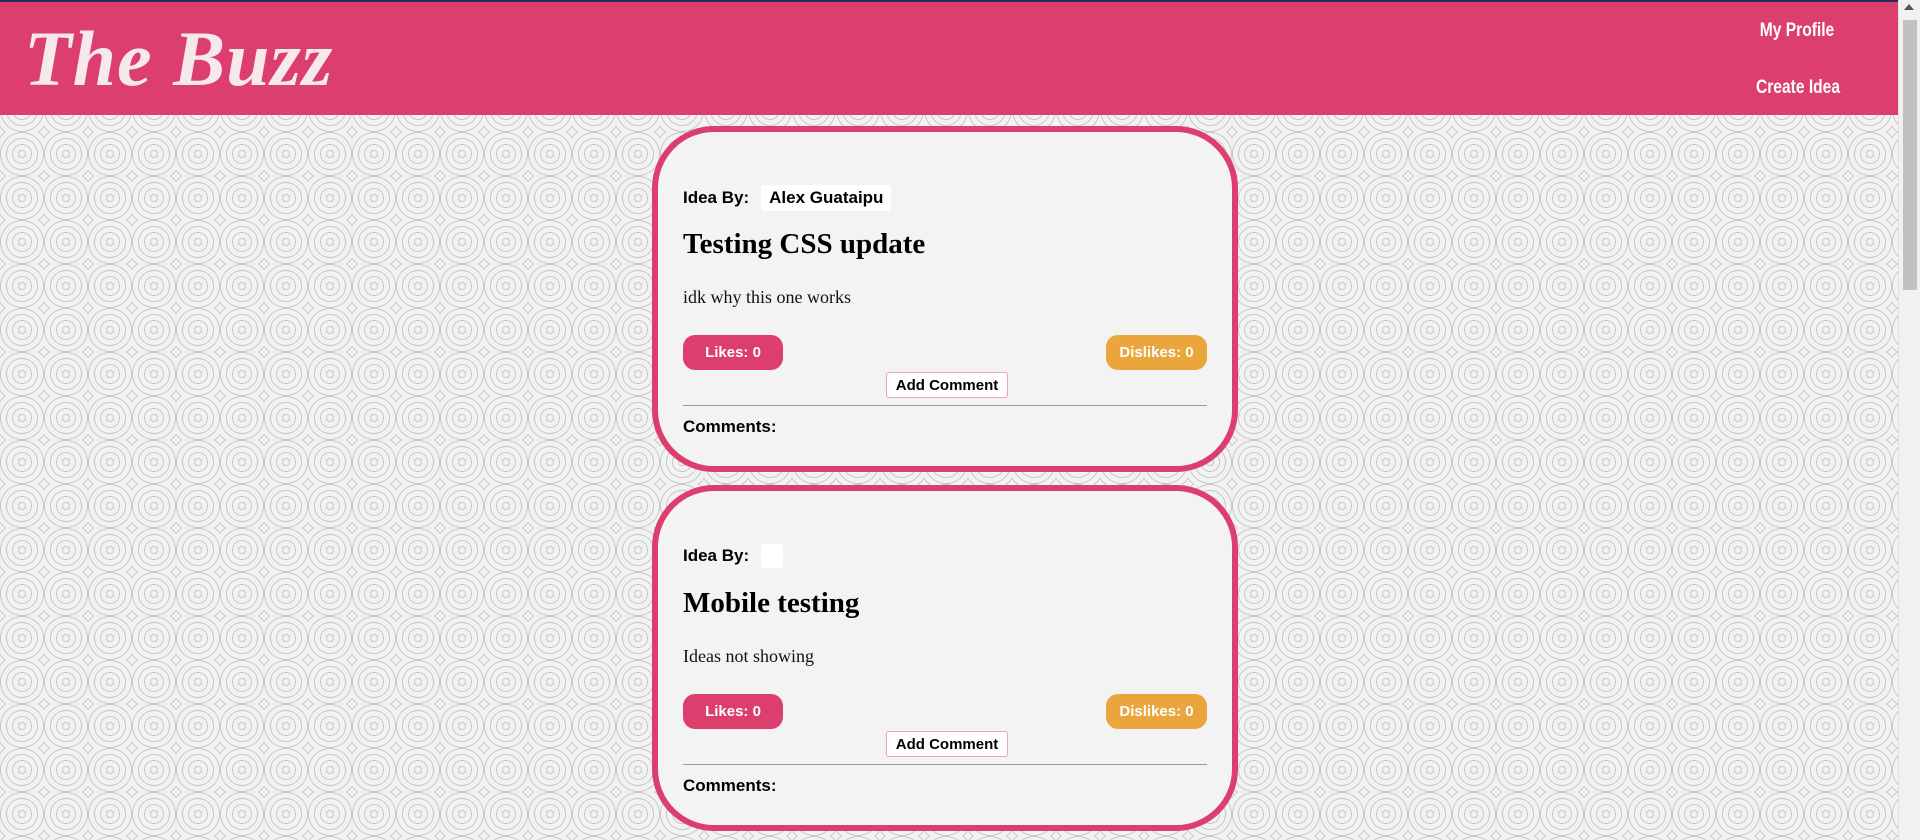  I want to click on nav-create-idea-link: Create Idea, so click(1798, 88).